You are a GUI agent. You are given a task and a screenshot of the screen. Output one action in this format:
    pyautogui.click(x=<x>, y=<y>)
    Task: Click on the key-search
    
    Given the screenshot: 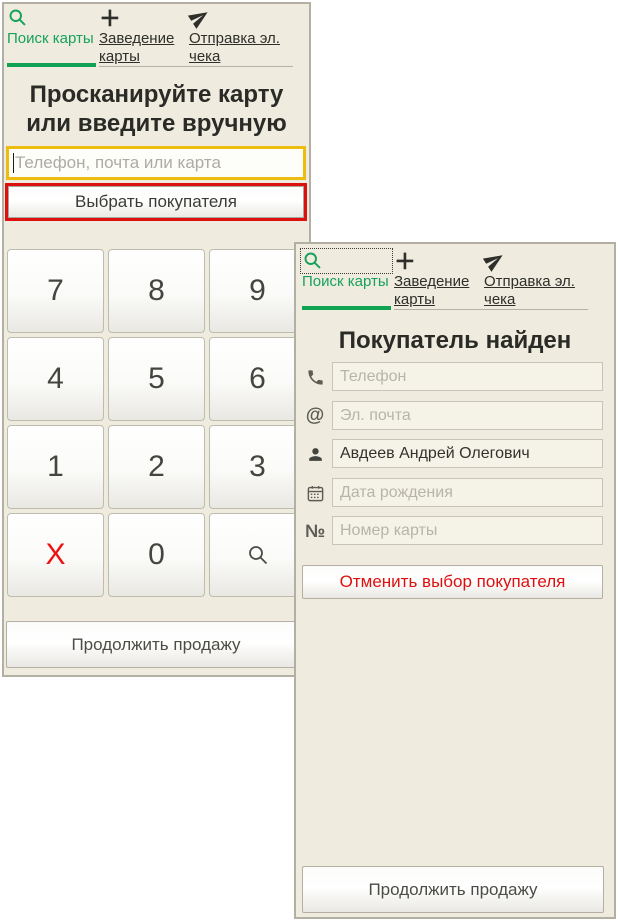 What is the action you would take?
    pyautogui.click(x=257, y=555)
    